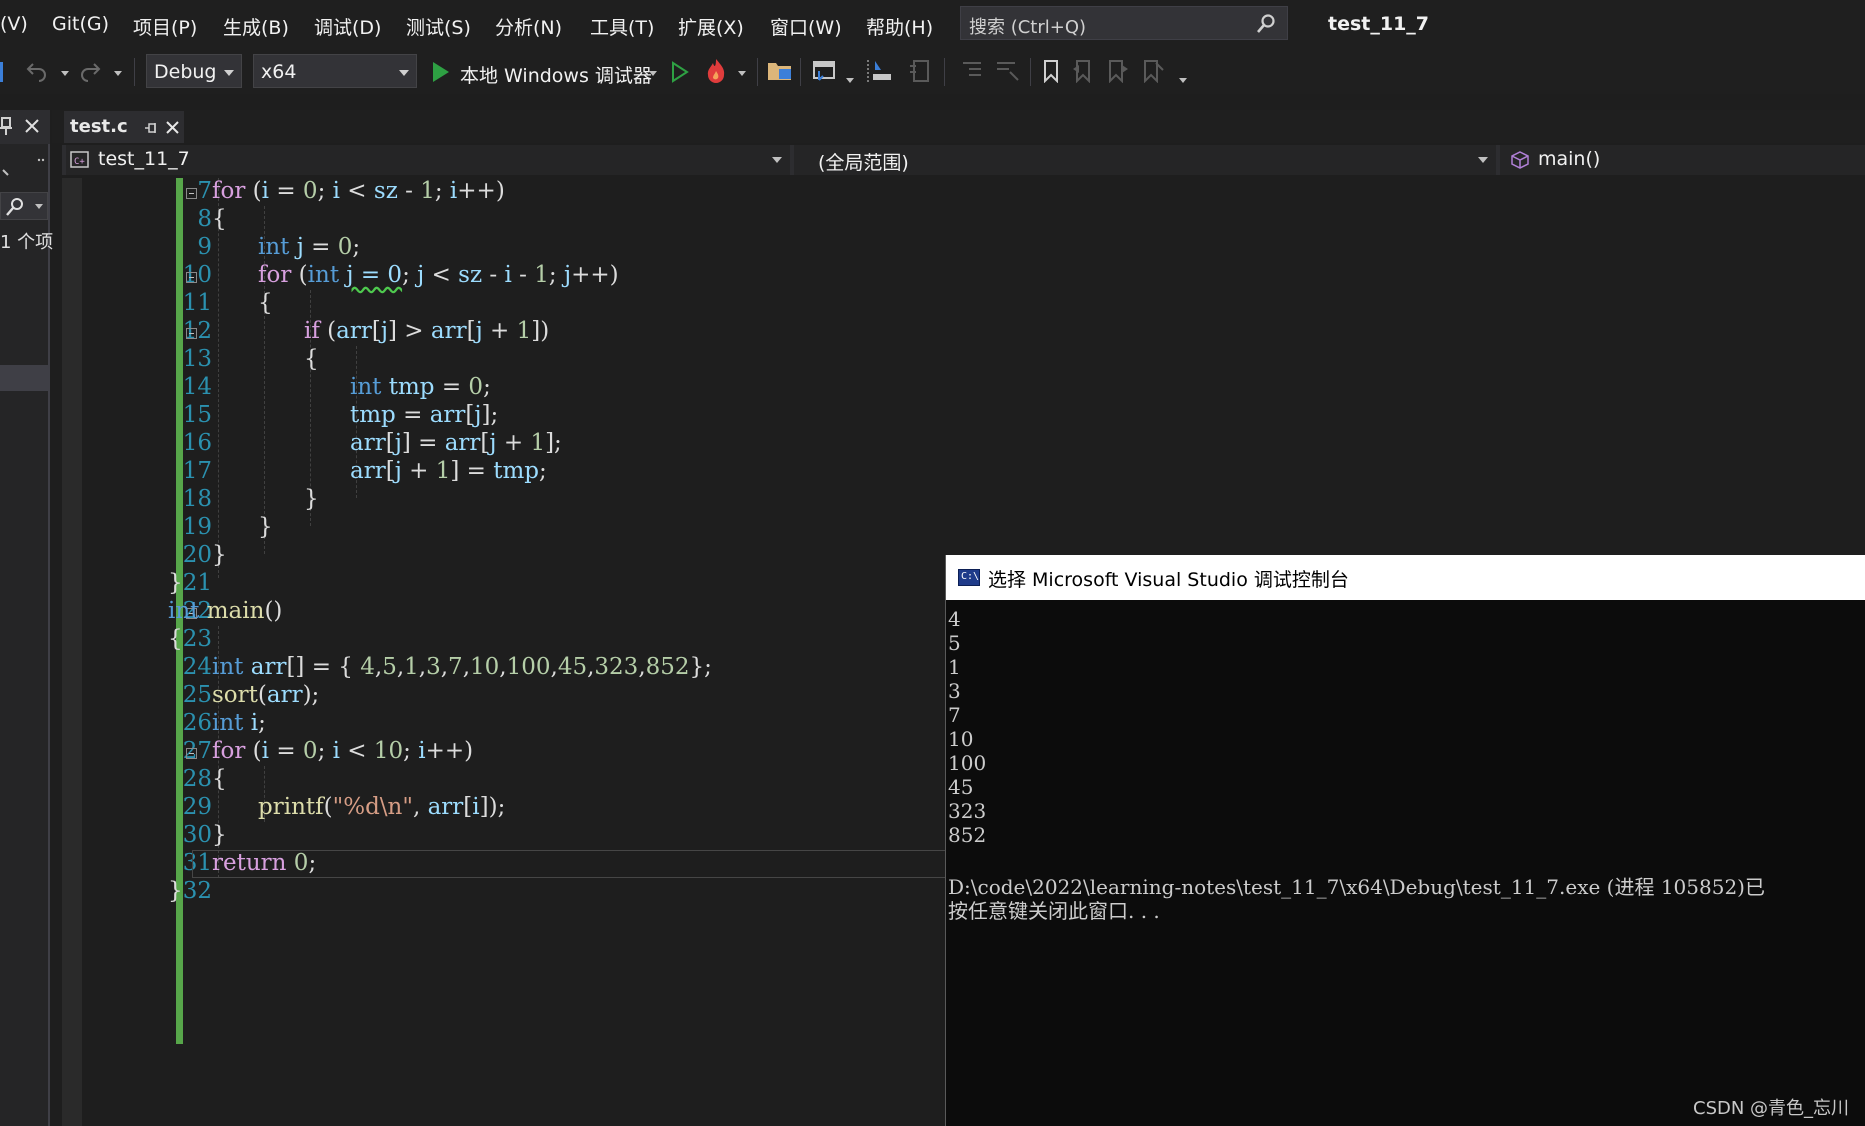 The width and height of the screenshot is (1865, 1126). I want to click on line-number: 8, so click(167, 219).